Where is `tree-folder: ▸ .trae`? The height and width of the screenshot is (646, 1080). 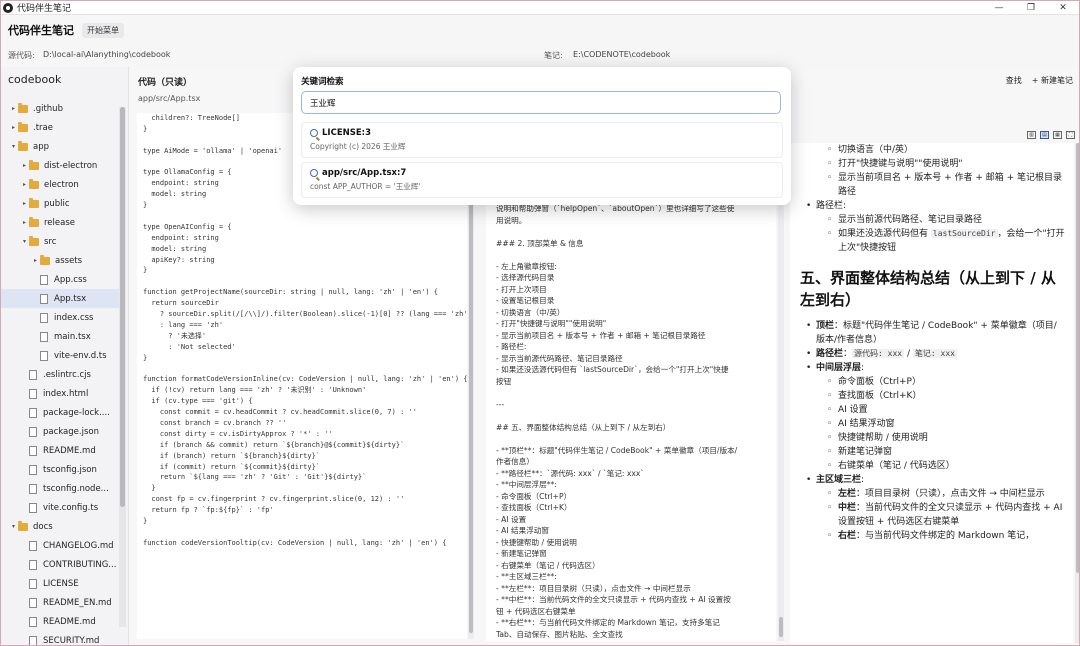
tree-folder: ▸ .trae is located at coordinates (60, 127).